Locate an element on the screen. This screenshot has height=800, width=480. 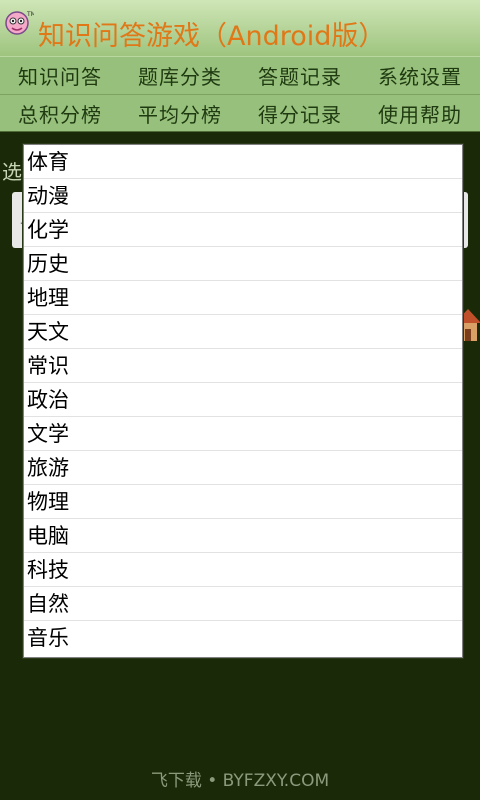
category-option-sports: 体育 is located at coordinates (243, 162).